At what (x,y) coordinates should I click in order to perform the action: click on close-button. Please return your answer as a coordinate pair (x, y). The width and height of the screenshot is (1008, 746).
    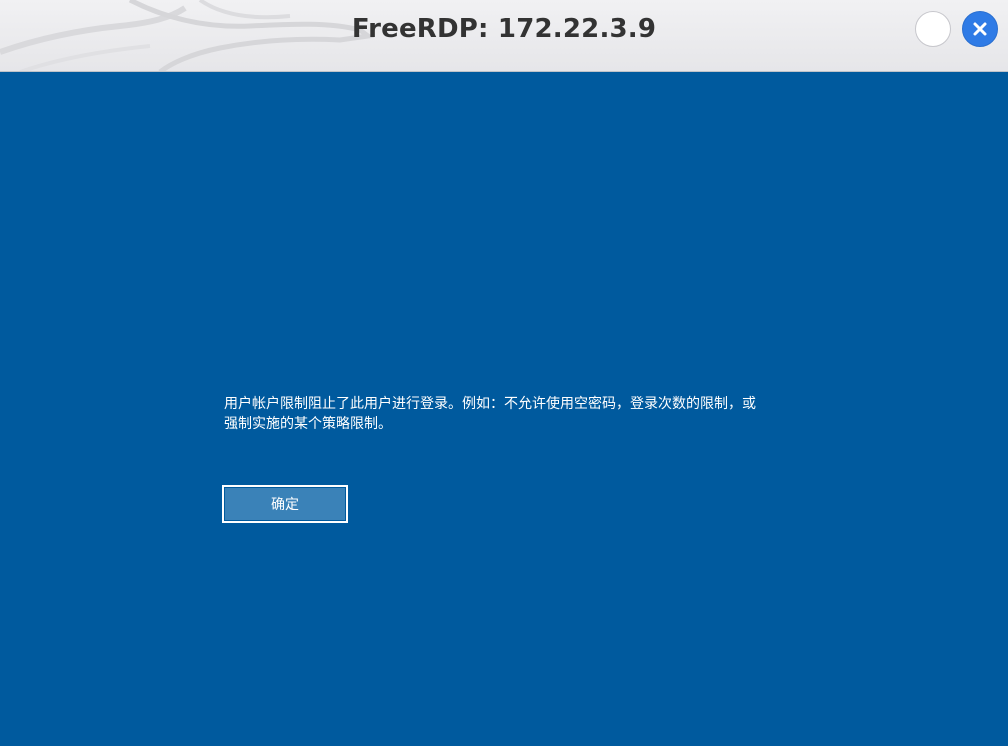
    Looking at the image, I should click on (980, 29).